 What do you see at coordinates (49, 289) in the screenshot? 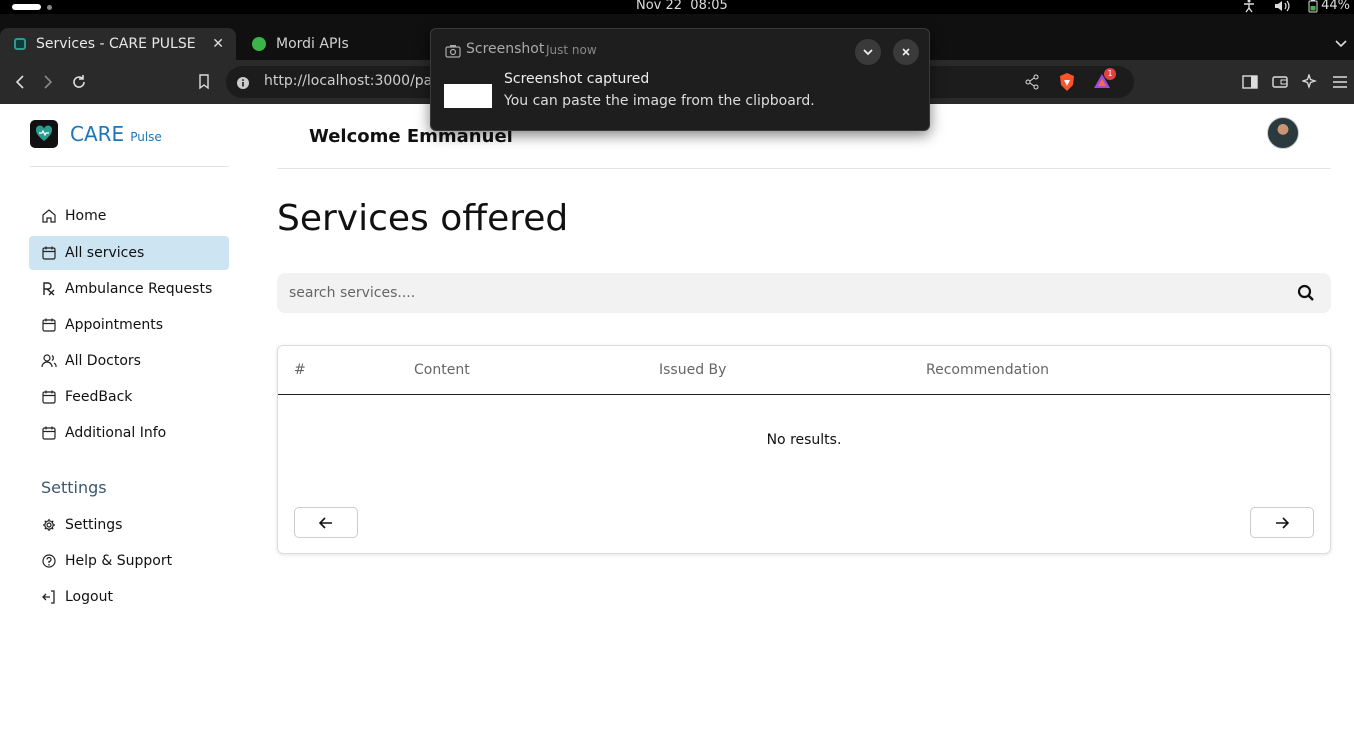
I see `rx-icon` at bounding box center [49, 289].